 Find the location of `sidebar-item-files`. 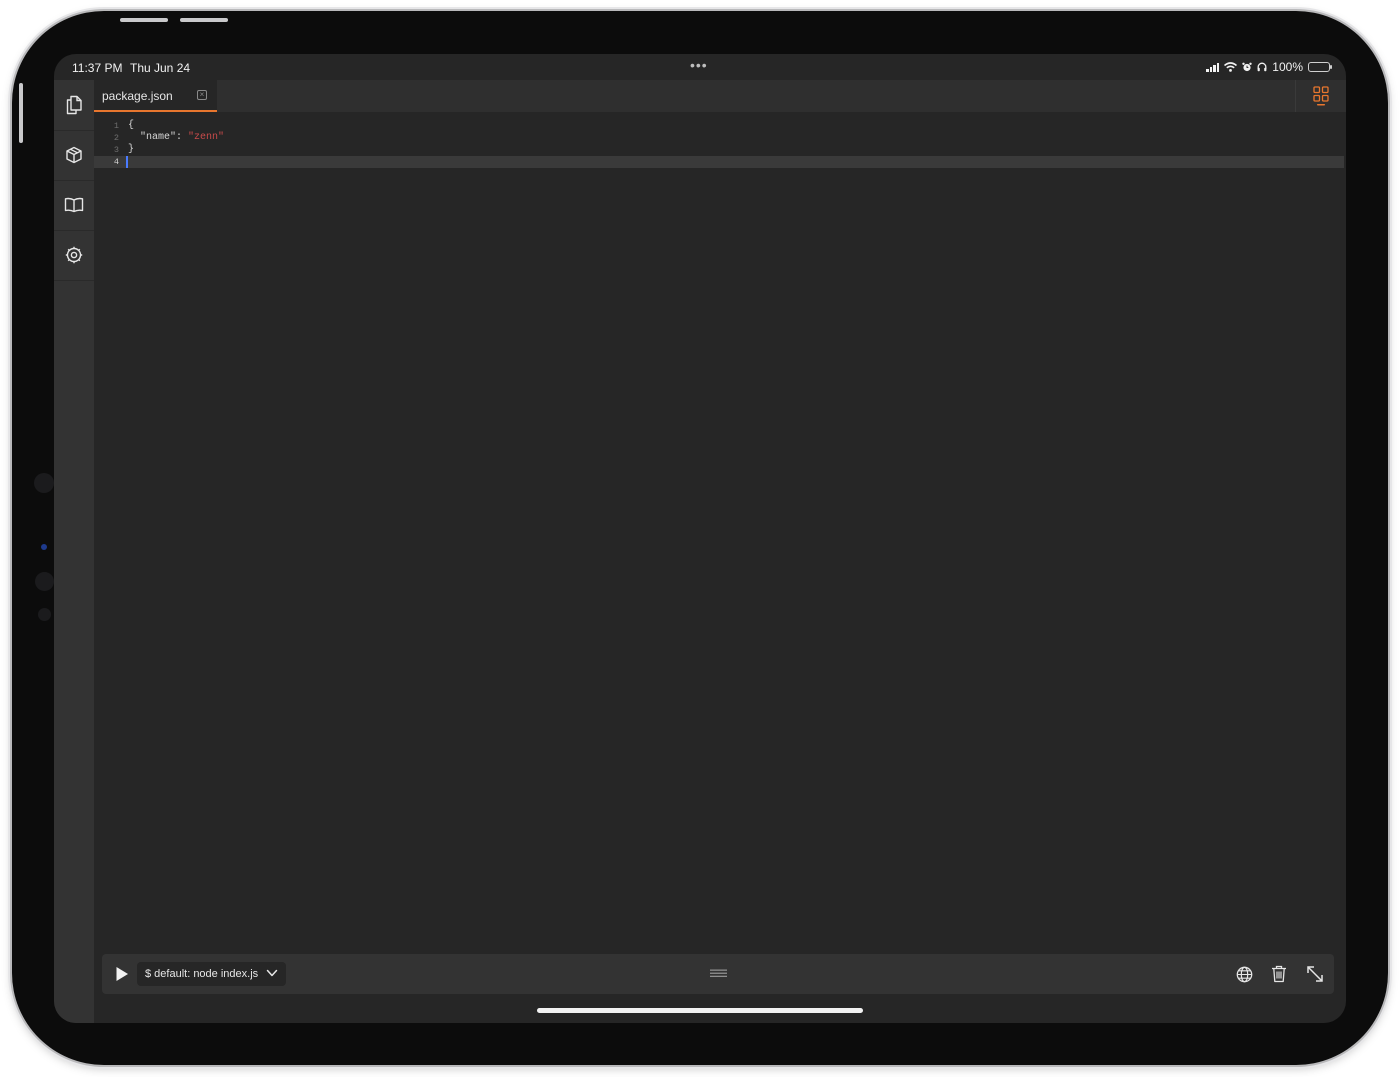

sidebar-item-files is located at coordinates (74, 105).